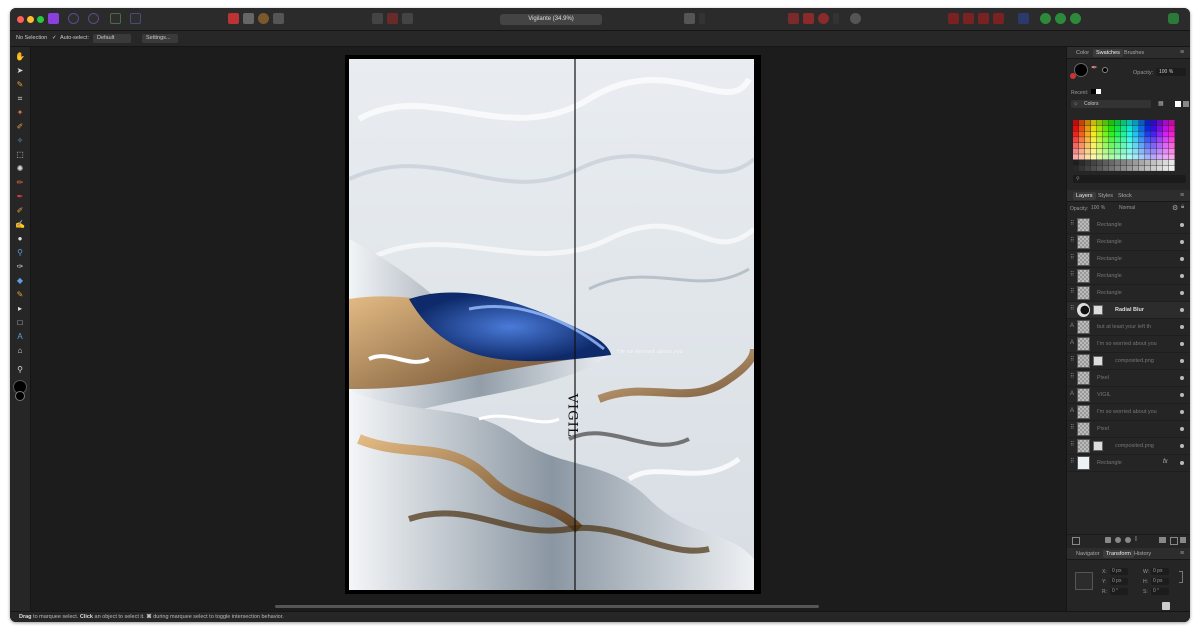 Image resolution: width=1200 pixels, height=632 pixels. I want to click on checkmark-icon: ✓, so click(54, 38).